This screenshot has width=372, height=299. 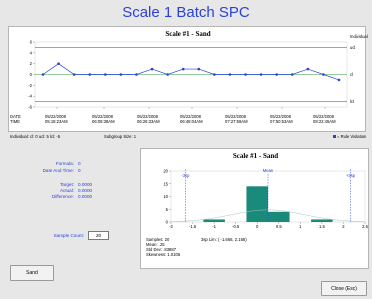 What do you see at coordinates (236, 226) in the screenshot?
I see `hist-x-tick-label: -0.5` at bounding box center [236, 226].